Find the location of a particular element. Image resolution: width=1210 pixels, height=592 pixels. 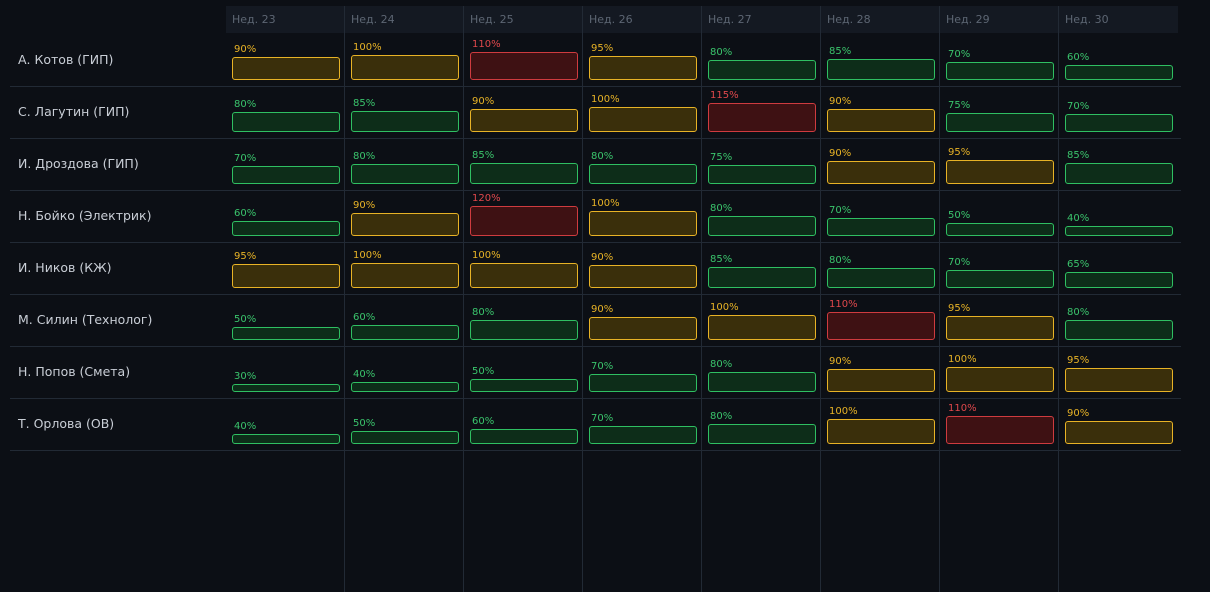

week-header: Нед. 25 is located at coordinates (523, 19).